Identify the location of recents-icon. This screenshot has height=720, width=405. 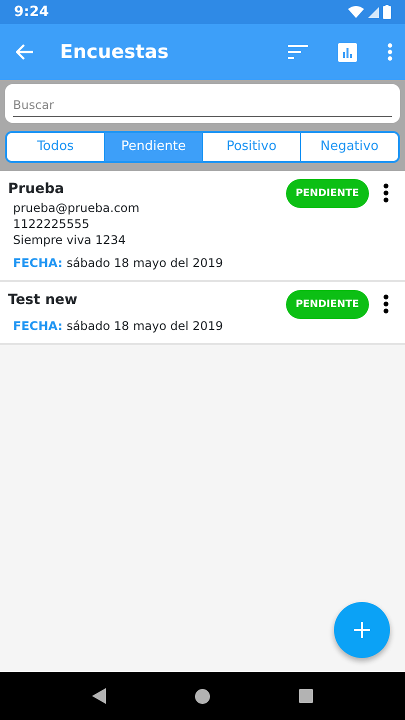
(305, 696).